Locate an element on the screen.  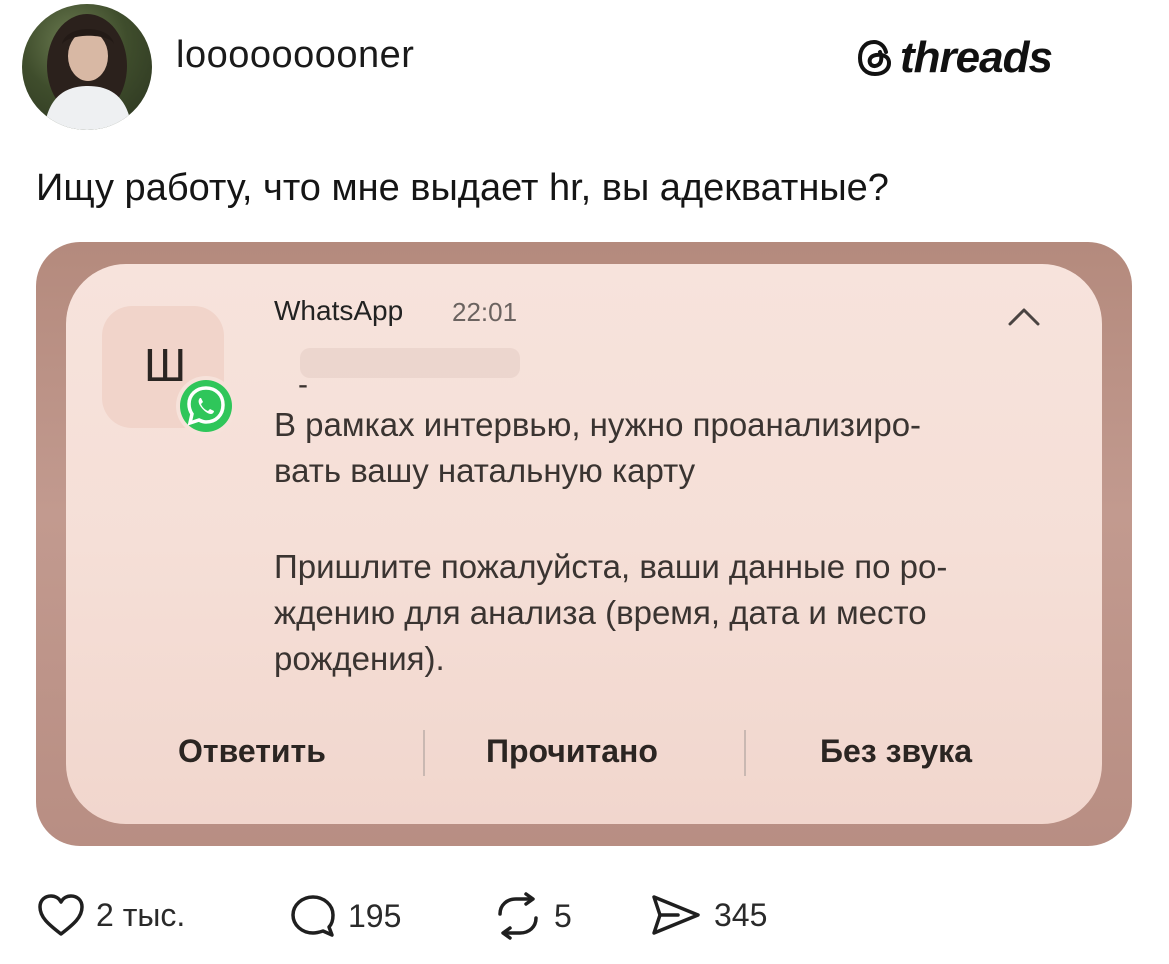
share-count: 345 is located at coordinates (741, 915).